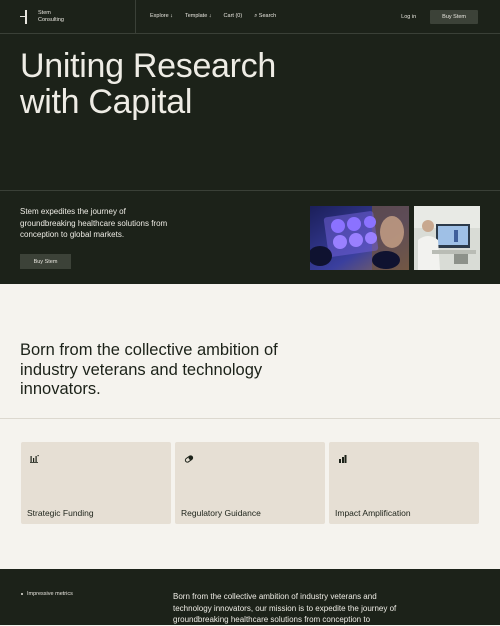 The image size is (500, 626). What do you see at coordinates (221, 513) in the screenshot?
I see `card-label: Regulatory Guidance` at bounding box center [221, 513].